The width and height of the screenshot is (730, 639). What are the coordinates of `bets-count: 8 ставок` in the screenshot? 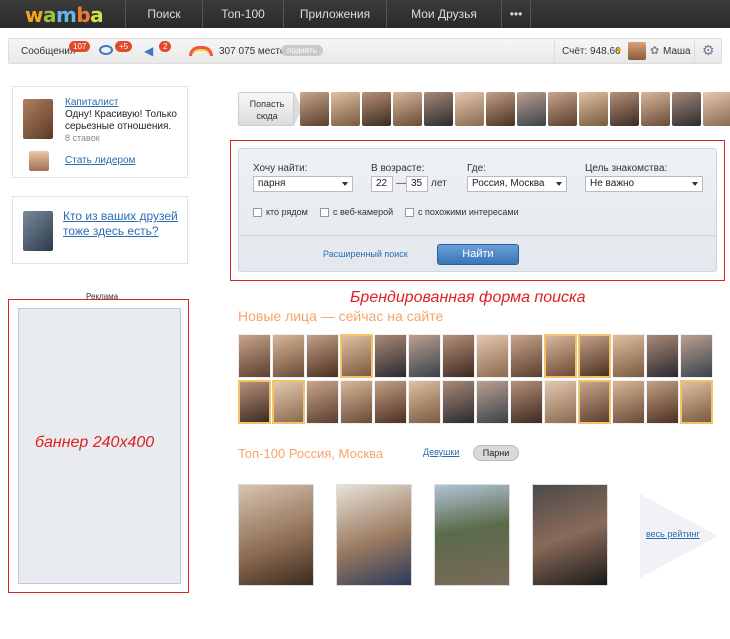 It's located at (82, 138).